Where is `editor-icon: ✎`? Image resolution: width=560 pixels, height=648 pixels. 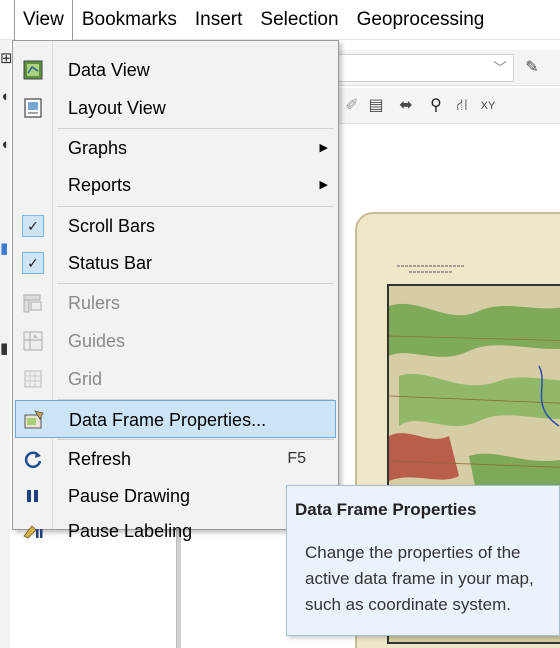
editor-icon: ✎ is located at coordinates (532, 68).